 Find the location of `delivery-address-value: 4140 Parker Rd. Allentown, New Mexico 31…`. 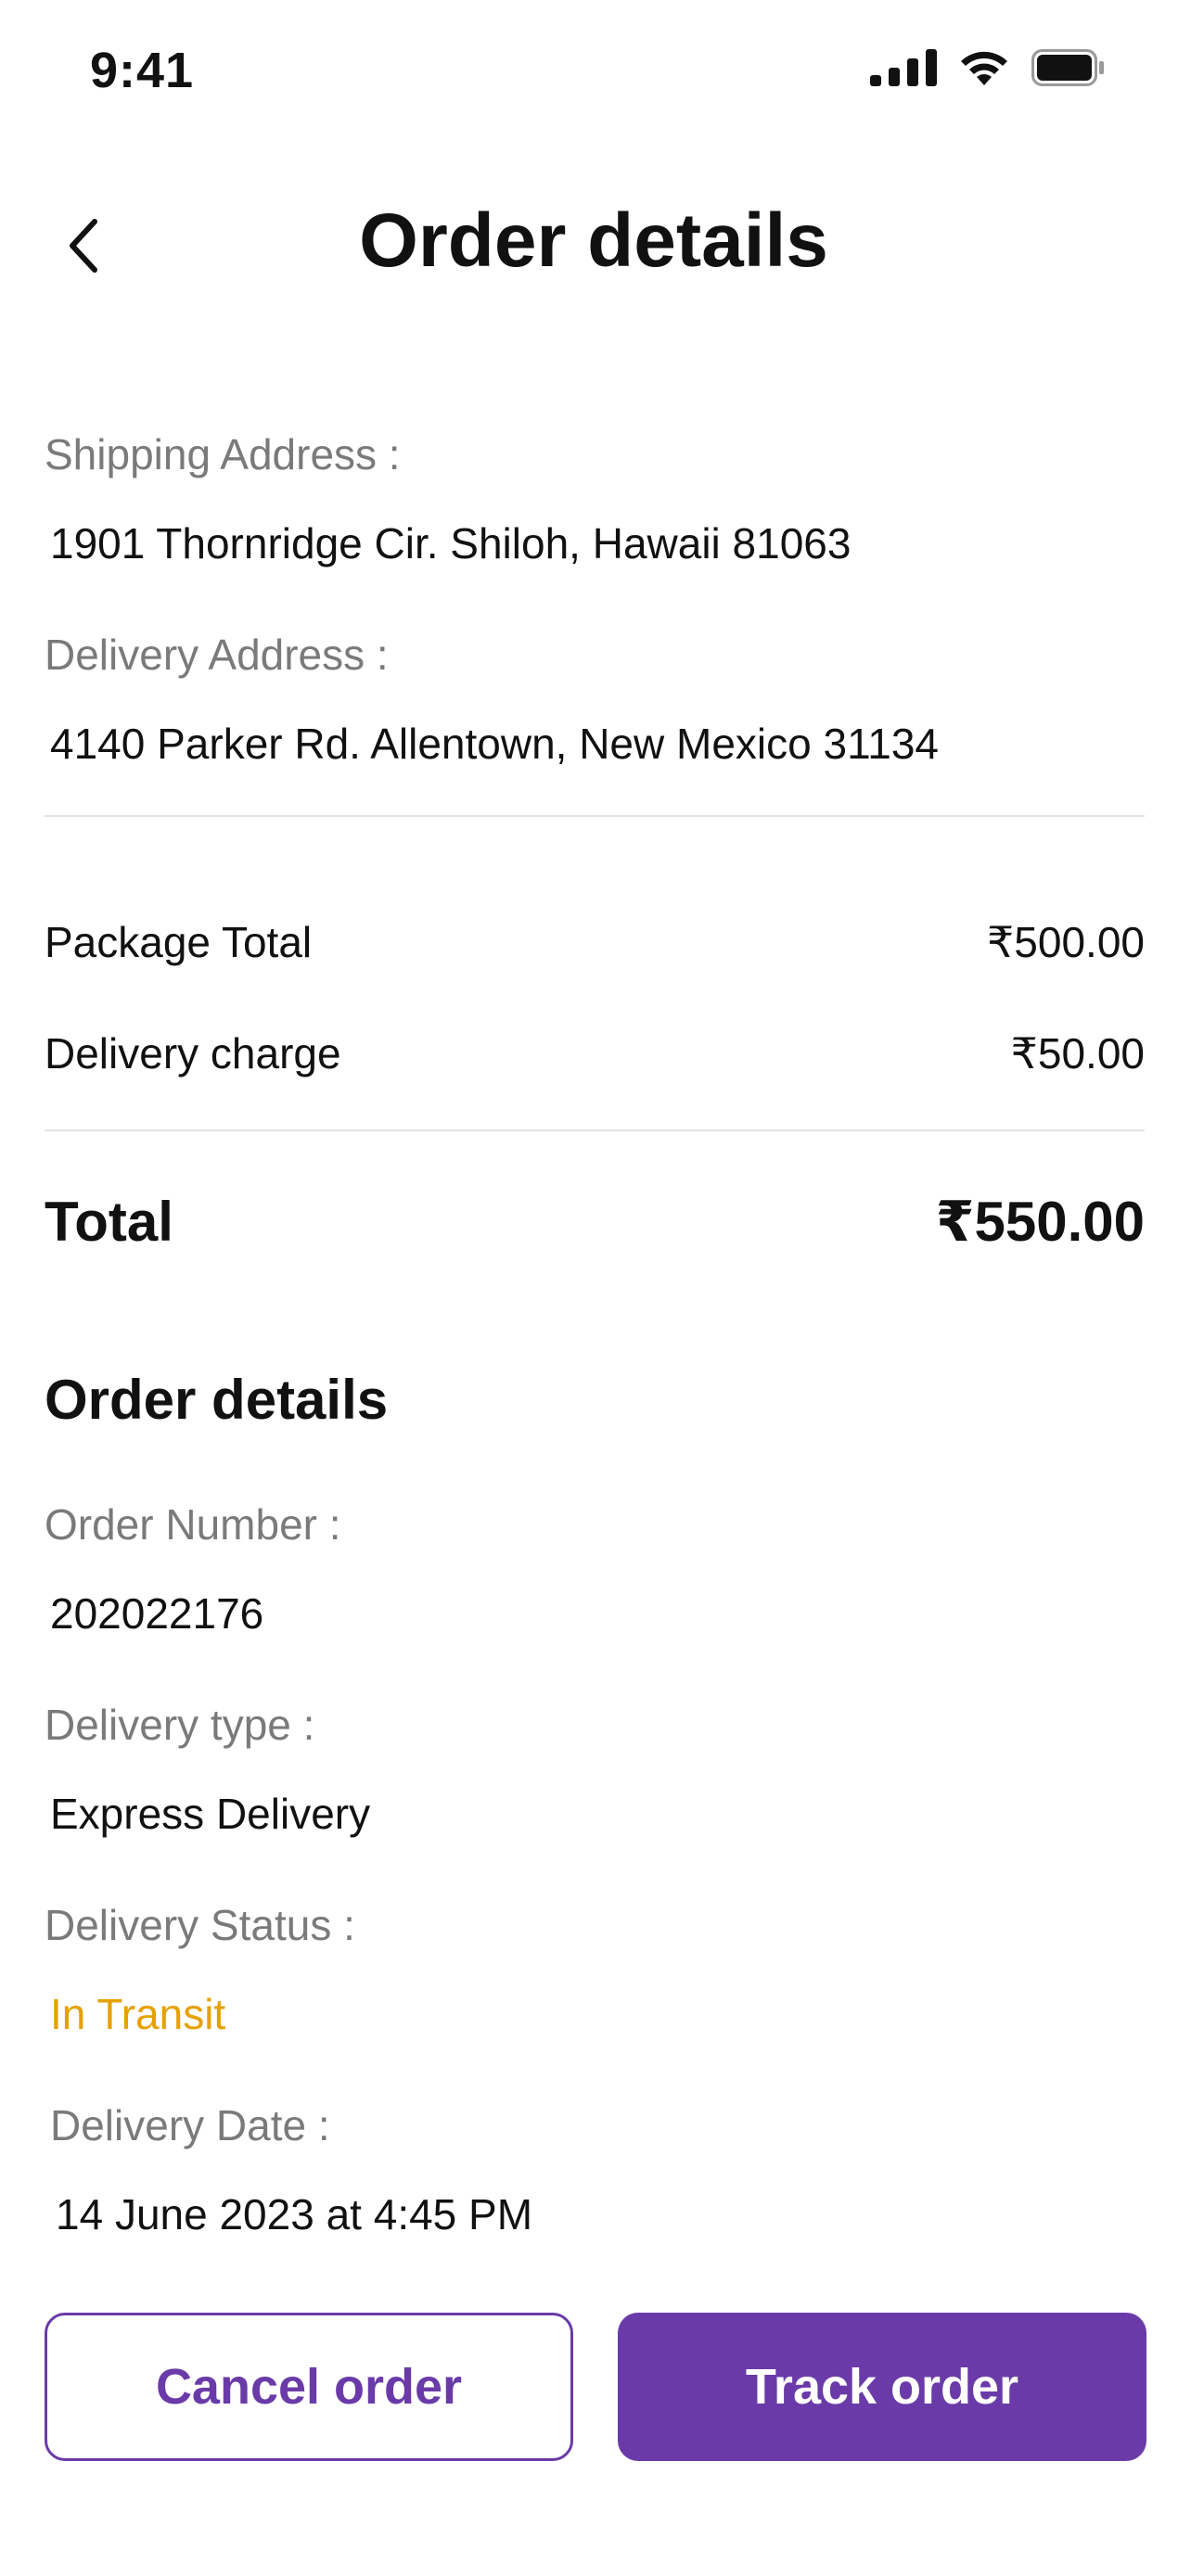

delivery-address-value: 4140 Parker Rd. Allentown, New Mexico 31… is located at coordinates (495, 744).